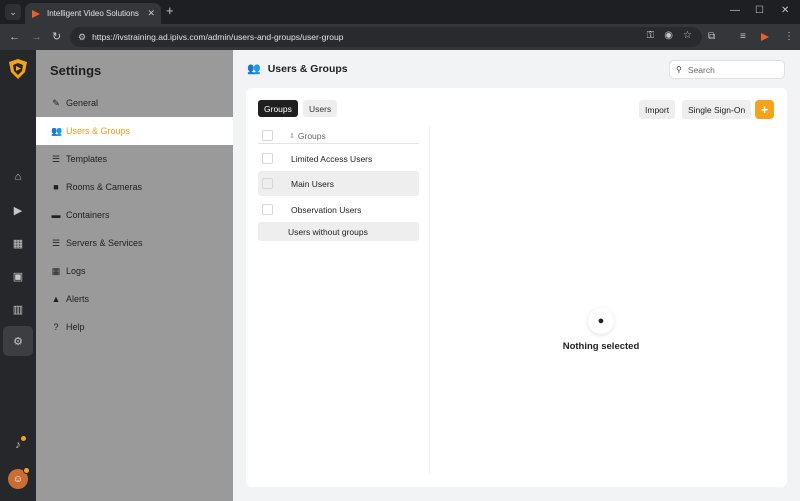 This screenshot has height=501, width=800. I want to click on group-row: Limited Access Users, so click(338, 158).